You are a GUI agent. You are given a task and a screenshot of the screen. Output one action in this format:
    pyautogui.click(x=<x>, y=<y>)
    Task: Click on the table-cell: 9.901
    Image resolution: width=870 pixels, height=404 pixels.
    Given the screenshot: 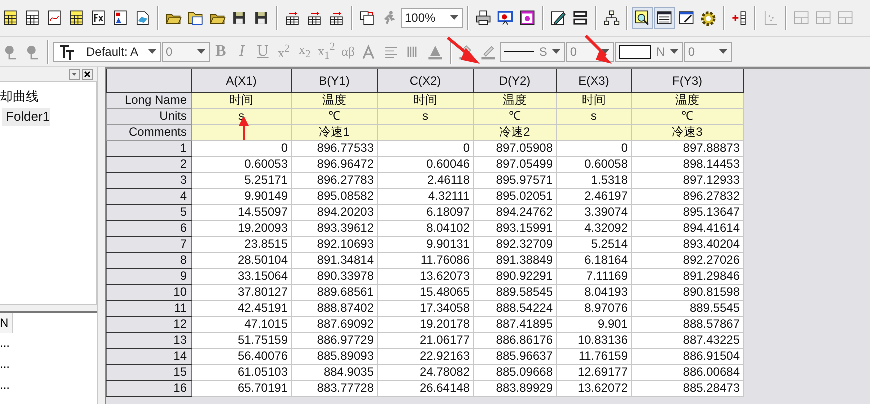 What is the action you would take?
    pyautogui.click(x=594, y=324)
    